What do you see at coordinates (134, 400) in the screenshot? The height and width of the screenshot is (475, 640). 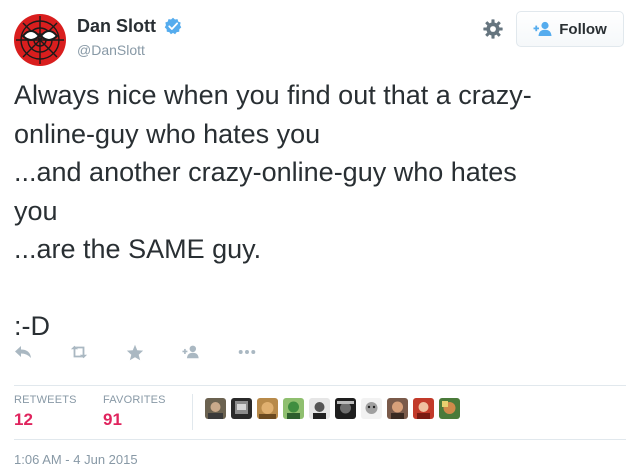 I see `favorites-label: FAVORITES` at bounding box center [134, 400].